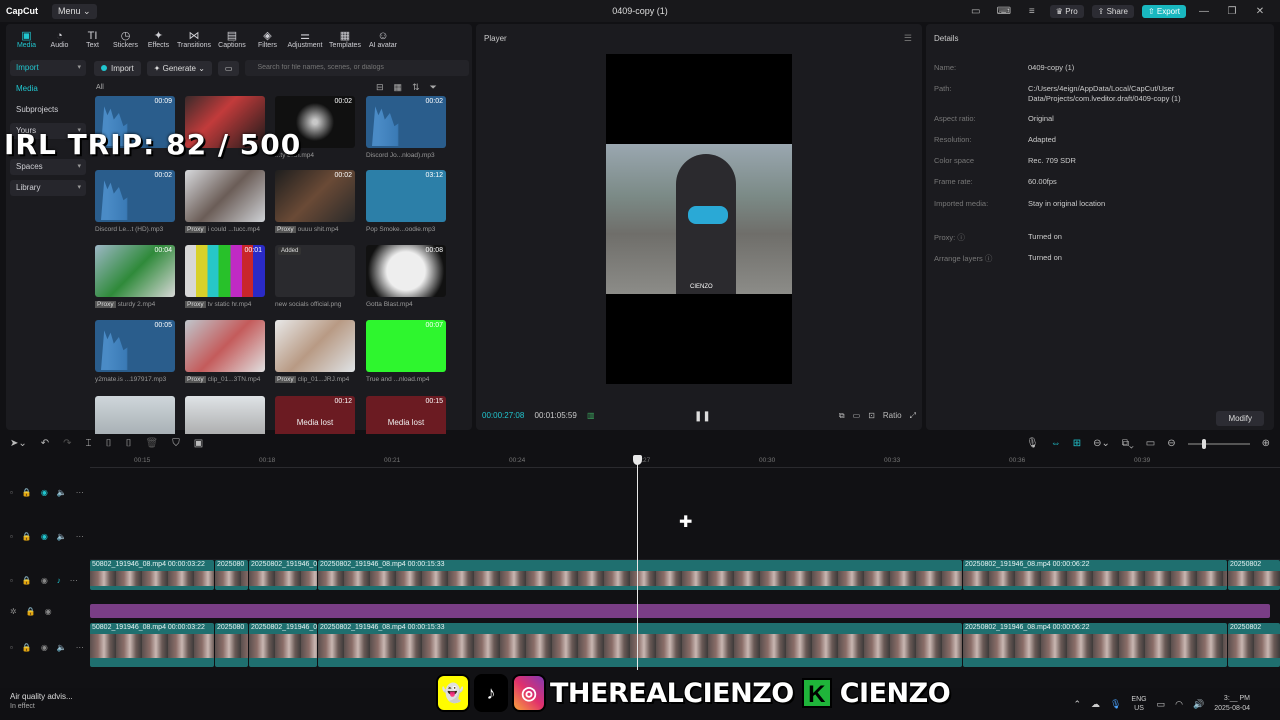 The image size is (1280, 720). Describe the element at coordinates (225, 276) in the screenshot. I see `media-item: 00:01 Proxy tv static hr.mp4` at that location.